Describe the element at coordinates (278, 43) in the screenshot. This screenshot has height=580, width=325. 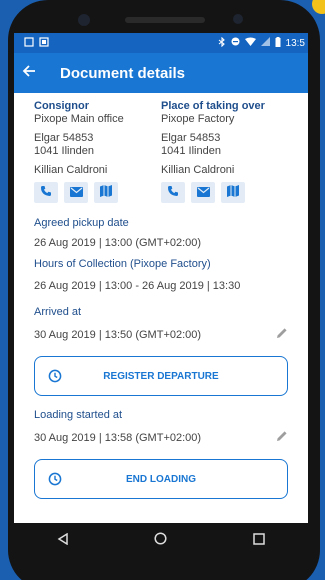
I see `battery-icon` at that location.